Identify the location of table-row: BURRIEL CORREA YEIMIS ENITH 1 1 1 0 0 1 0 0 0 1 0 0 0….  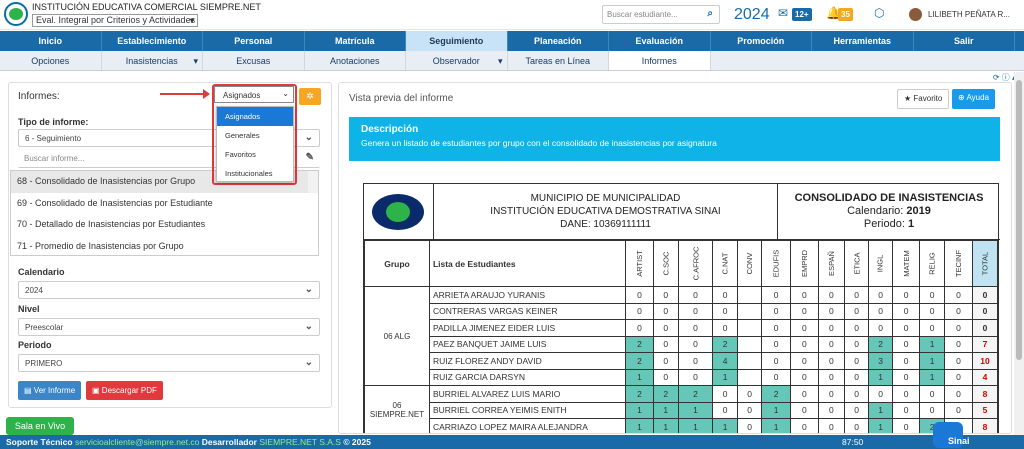
(681, 410).